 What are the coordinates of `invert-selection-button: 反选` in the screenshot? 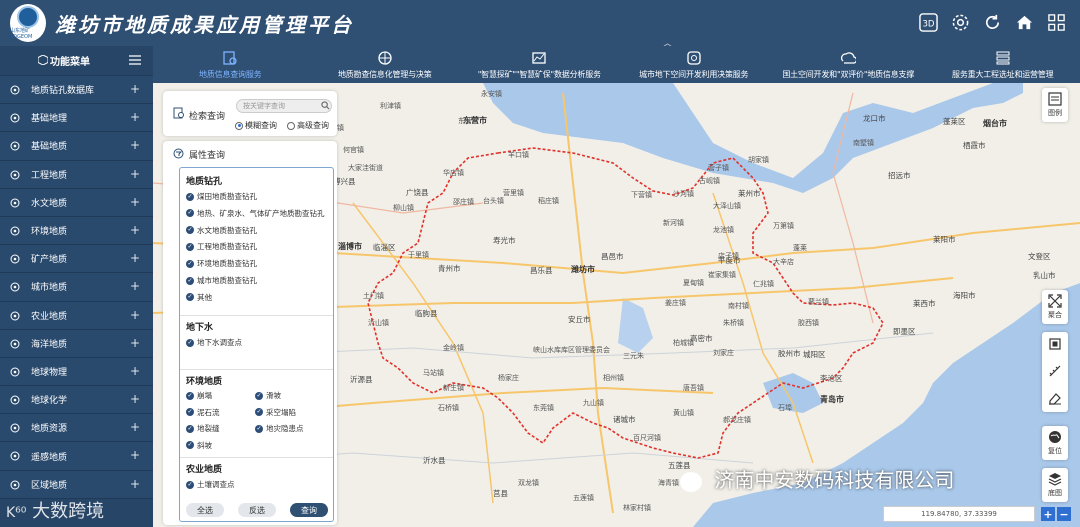 It's located at (257, 510).